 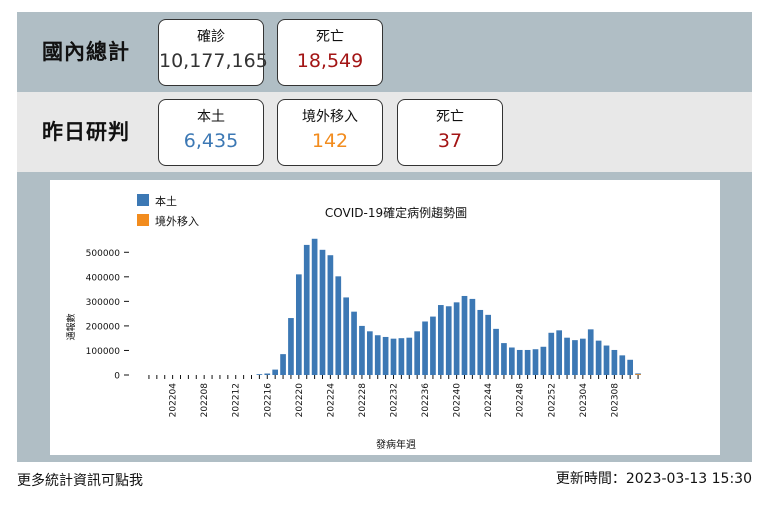 What do you see at coordinates (395, 400) in the screenshot?
I see `x-tick-label: 202232` at bounding box center [395, 400].